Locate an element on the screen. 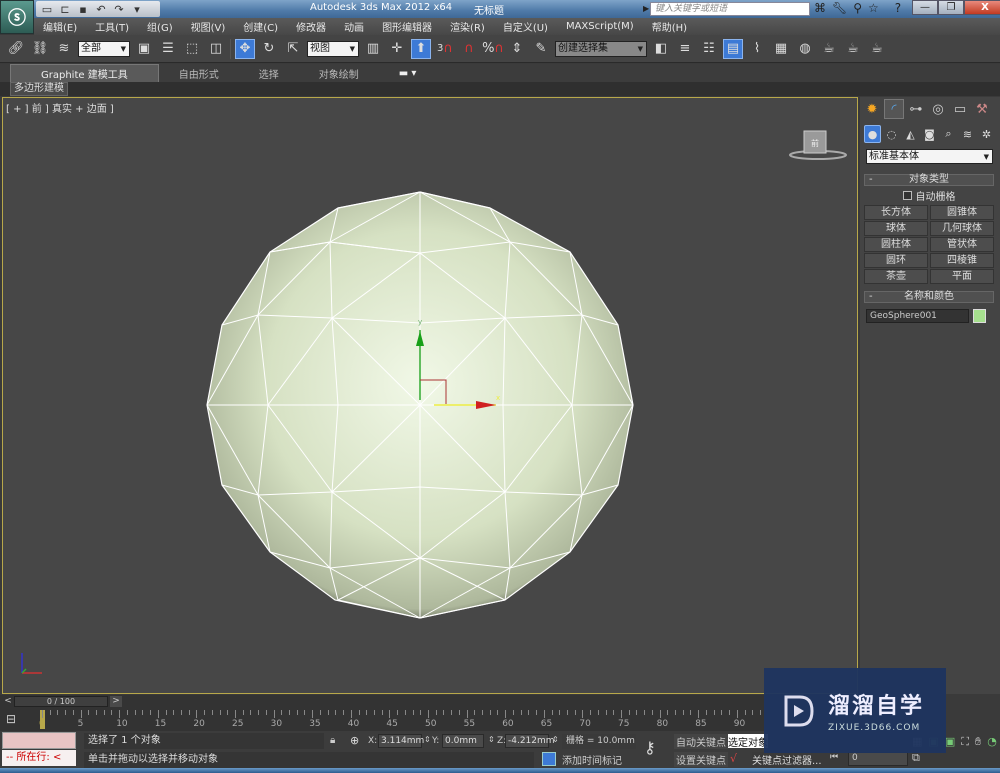 Image resolution: width=1000 pixels, height=773 pixels. unlink-icon: ⛓︎ is located at coordinates (40, 49).